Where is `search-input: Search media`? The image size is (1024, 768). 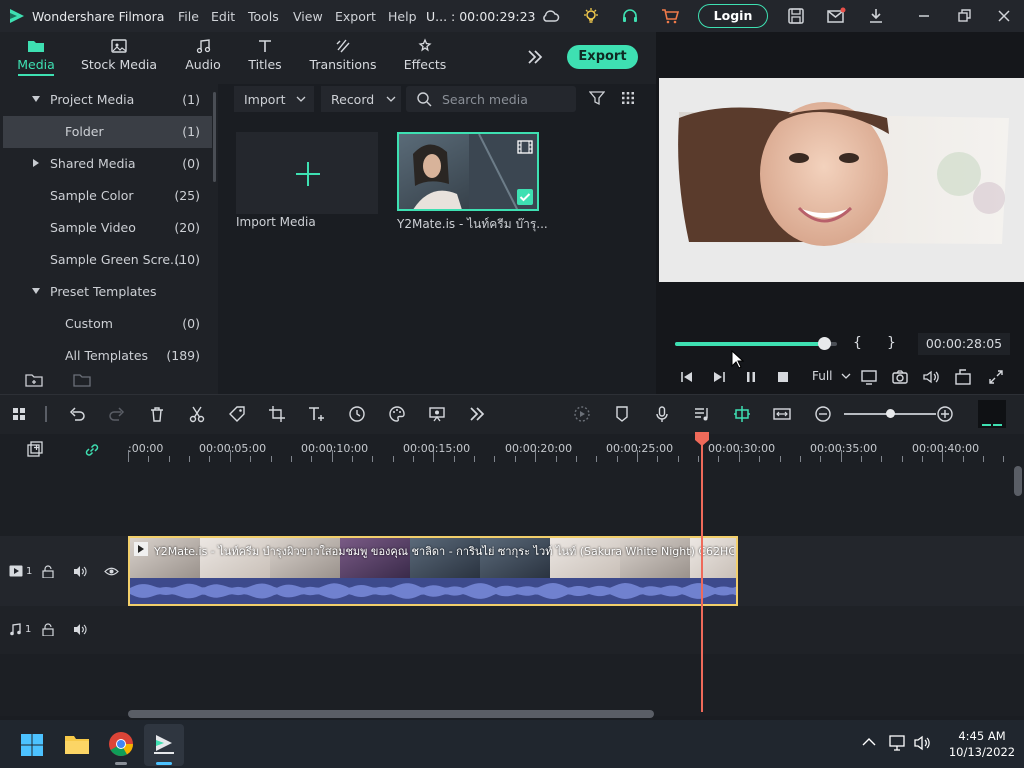 search-input: Search media is located at coordinates (491, 99).